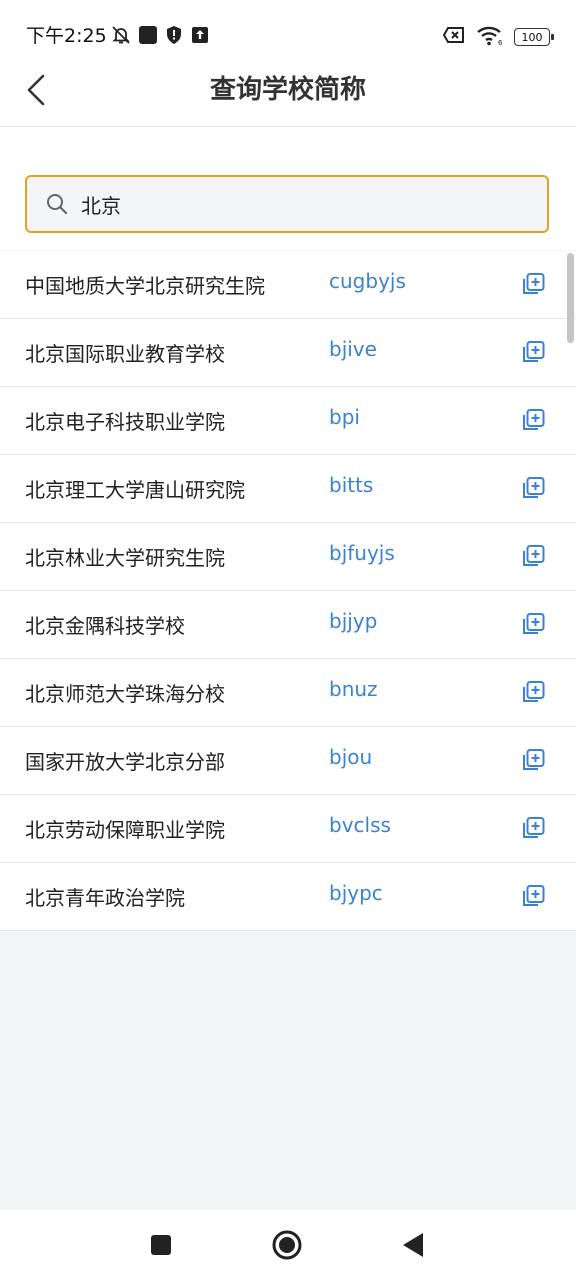 The width and height of the screenshot is (576, 1280). I want to click on sim-x-icon, so click(454, 37).